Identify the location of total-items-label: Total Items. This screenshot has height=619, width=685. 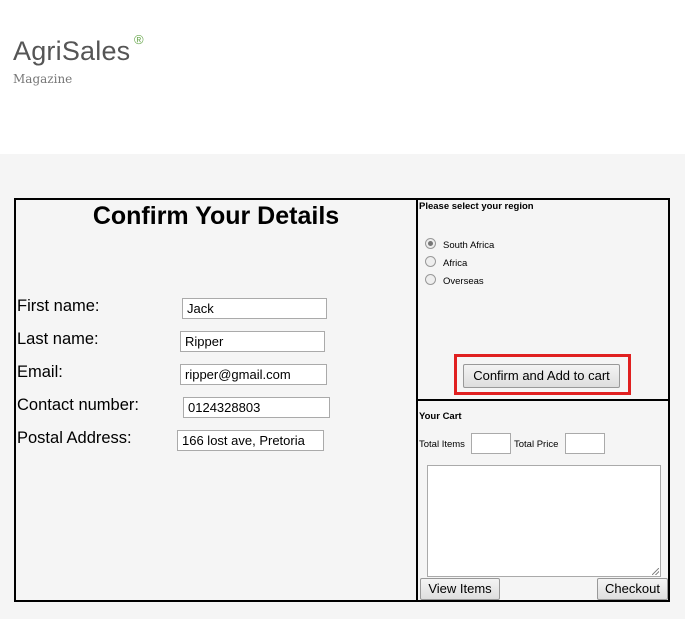
(442, 444).